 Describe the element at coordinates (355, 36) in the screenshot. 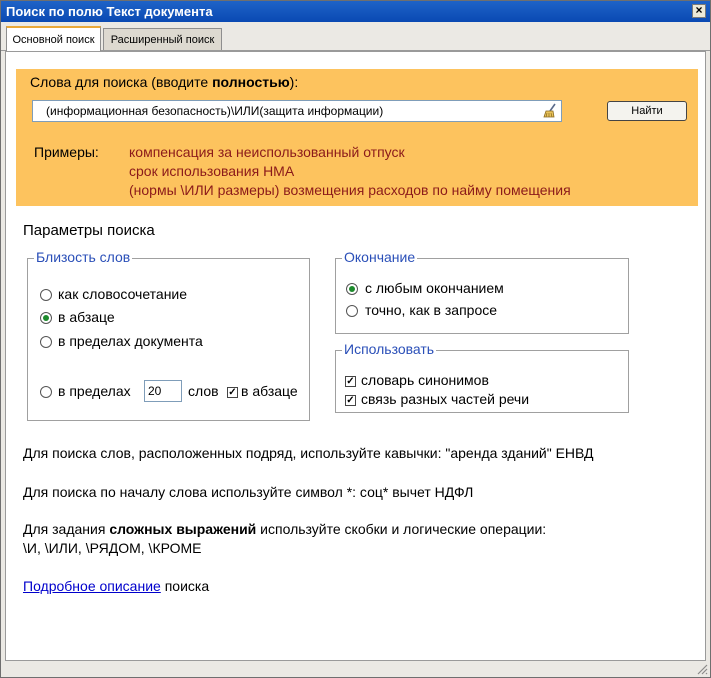

I see `tab-strip: Основной поиск Расширенный поиск` at that location.